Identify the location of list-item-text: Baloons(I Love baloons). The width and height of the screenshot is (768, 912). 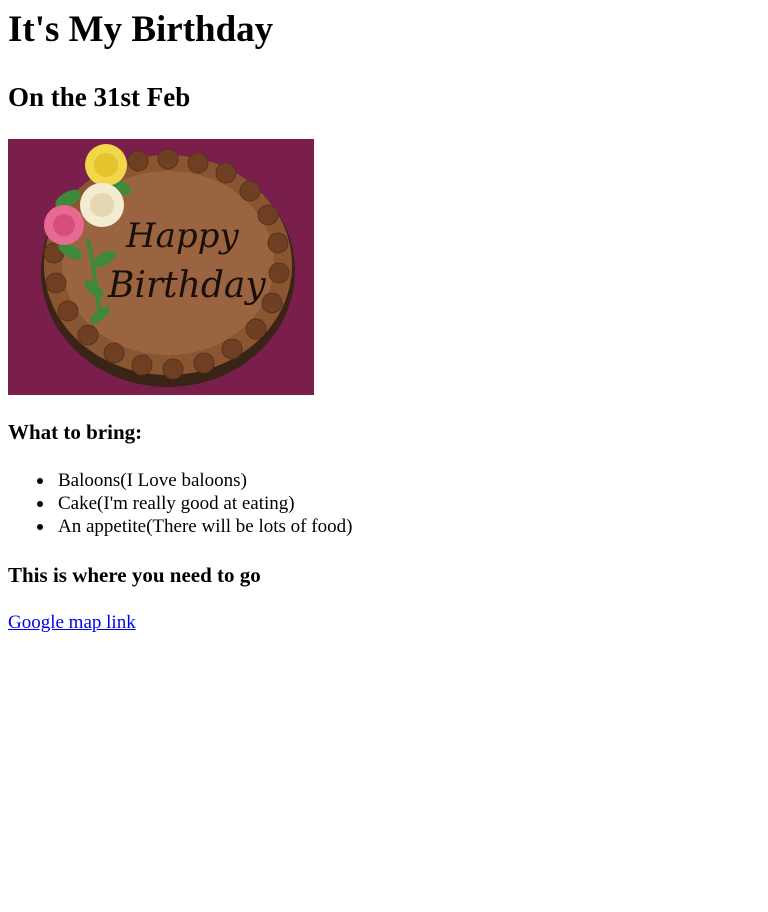
(152, 480).